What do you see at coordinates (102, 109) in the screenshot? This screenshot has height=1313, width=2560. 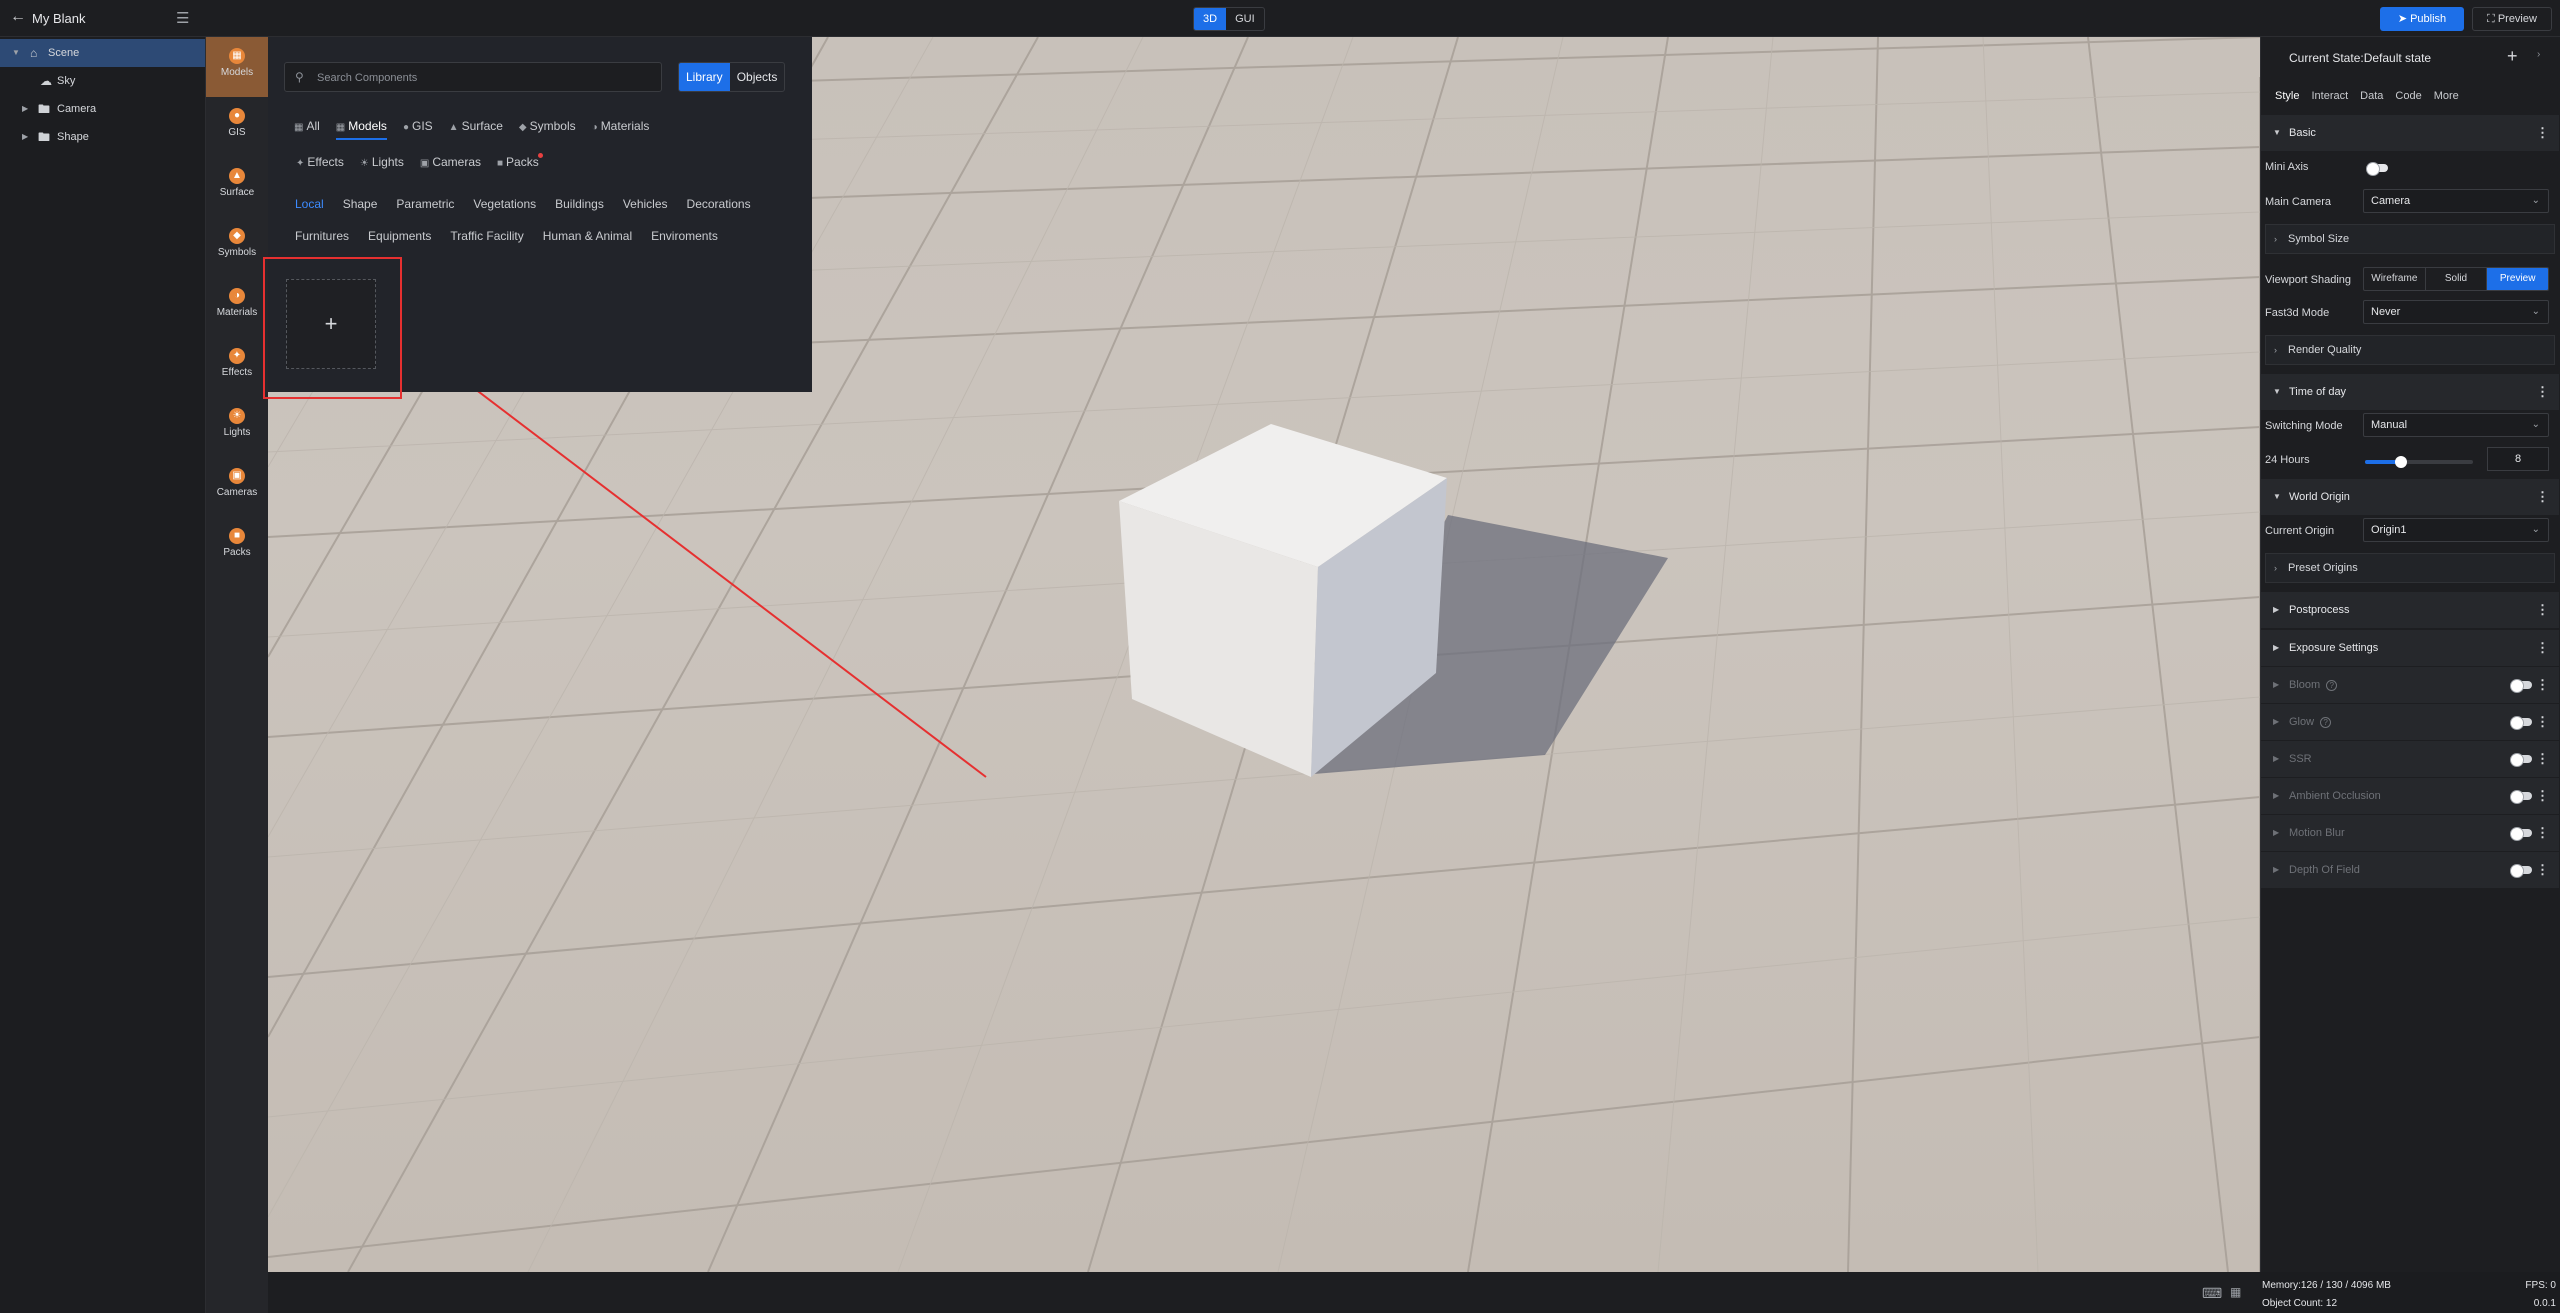 I see `tree-item-camera: ▶ 🖿 Camera` at bounding box center [102, 109].